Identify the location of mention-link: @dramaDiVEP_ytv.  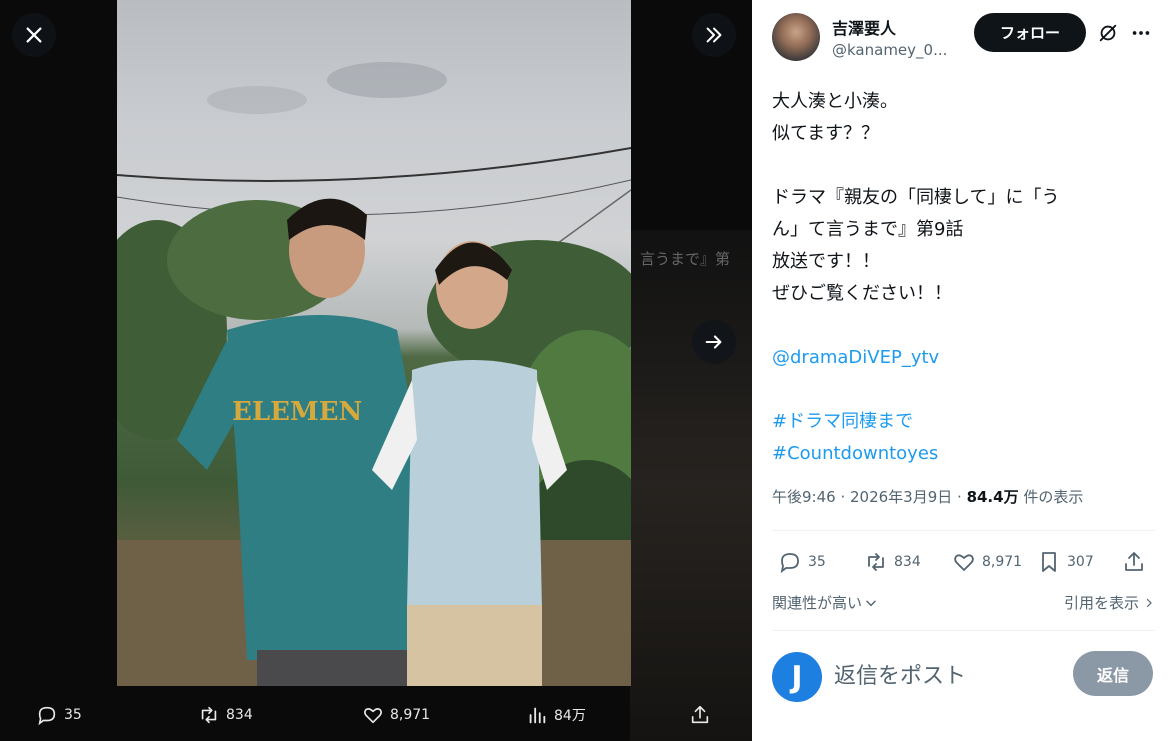
(962, 358).